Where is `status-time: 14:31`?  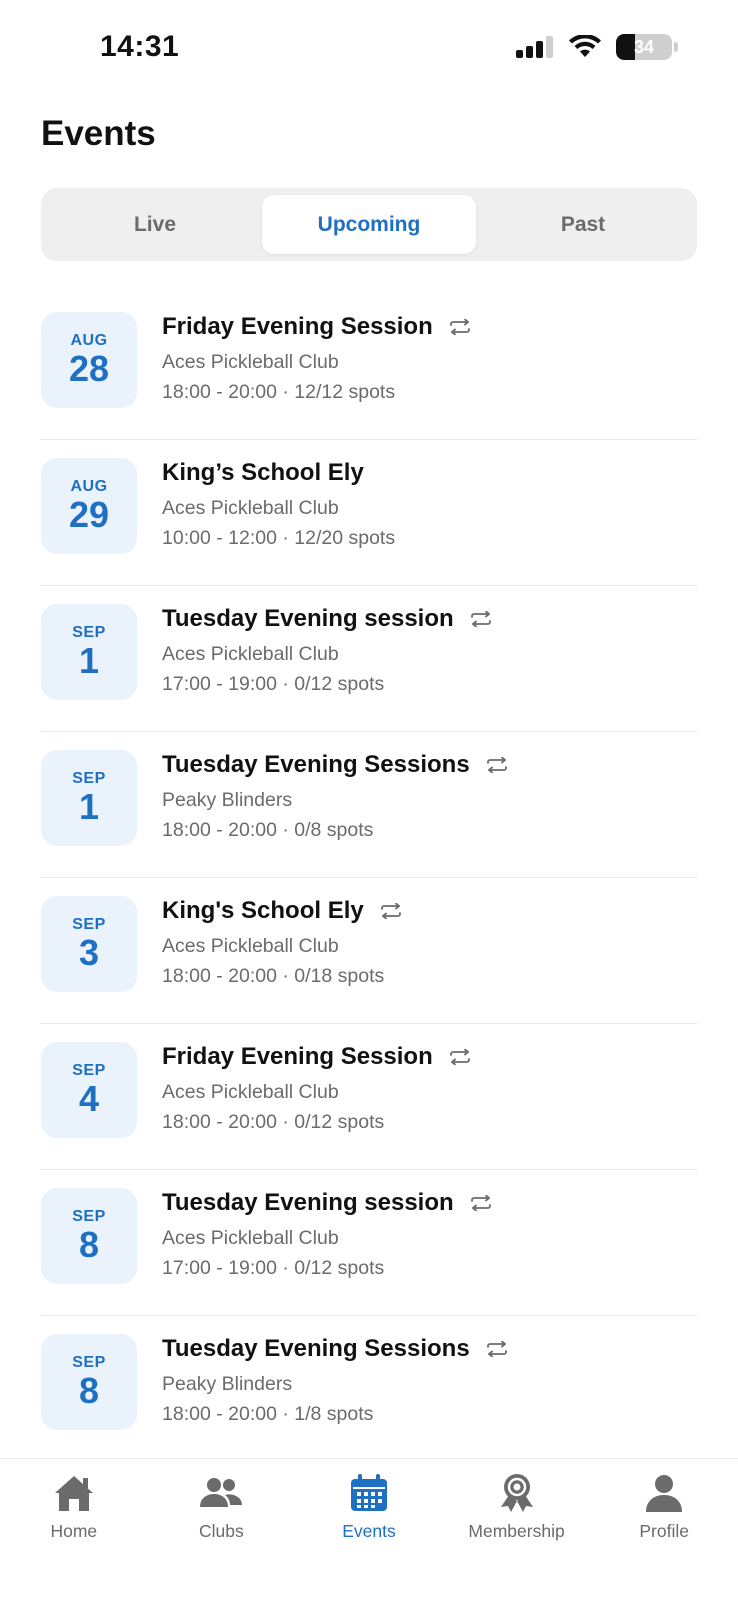
status-time: 14:31 is located at coordinates (140, 46).